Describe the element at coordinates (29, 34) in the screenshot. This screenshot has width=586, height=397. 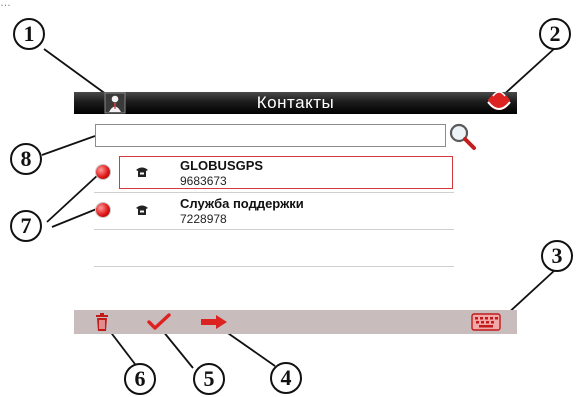
I see `callout-1: 1` at that location.